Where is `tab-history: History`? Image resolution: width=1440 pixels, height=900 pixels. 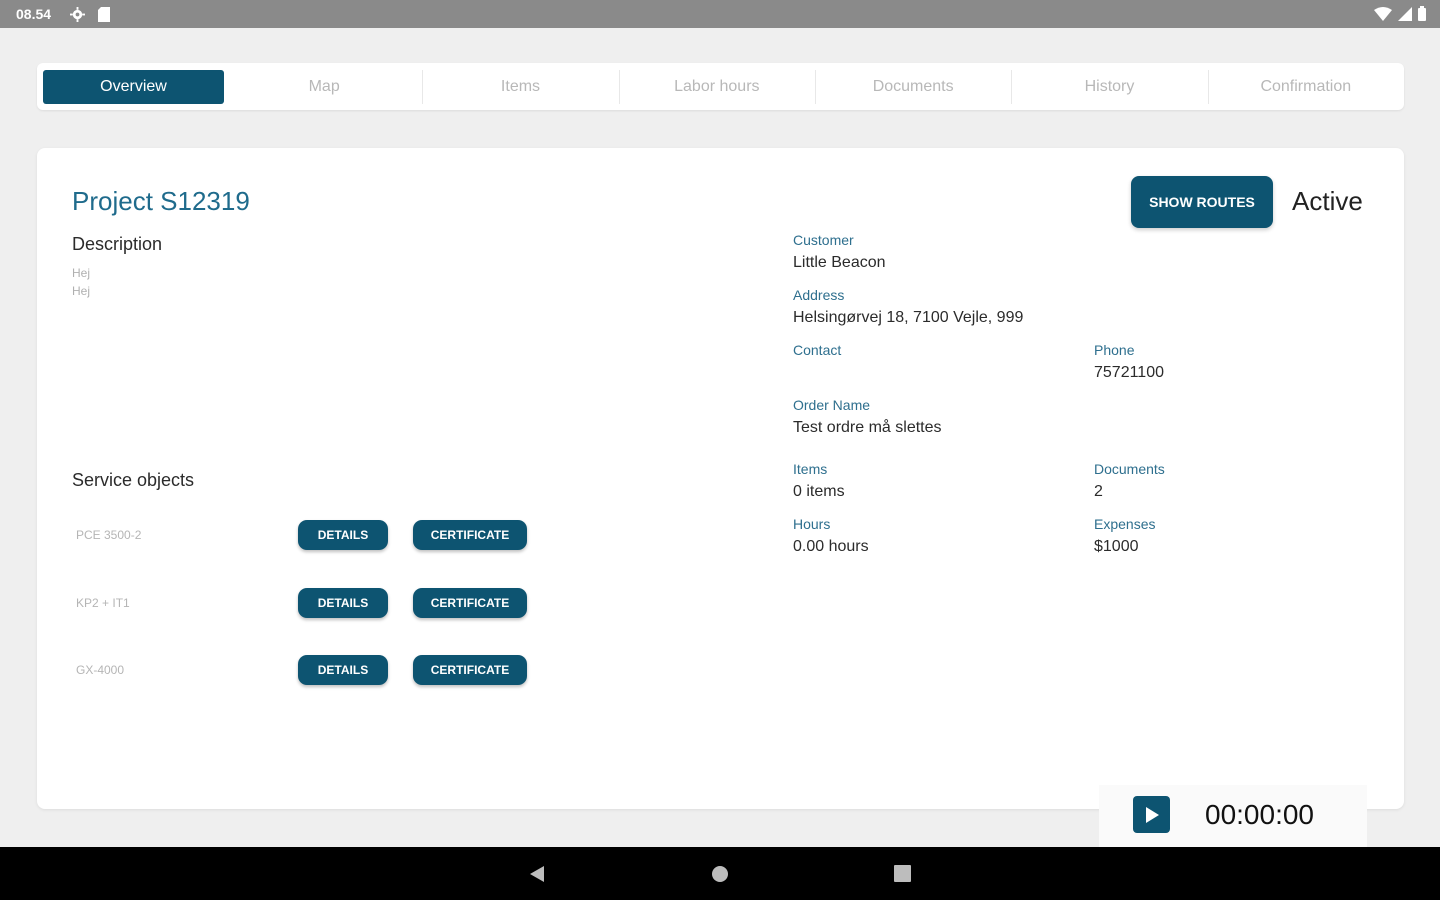 tab-history: History is located at coordinates (1109, 86).